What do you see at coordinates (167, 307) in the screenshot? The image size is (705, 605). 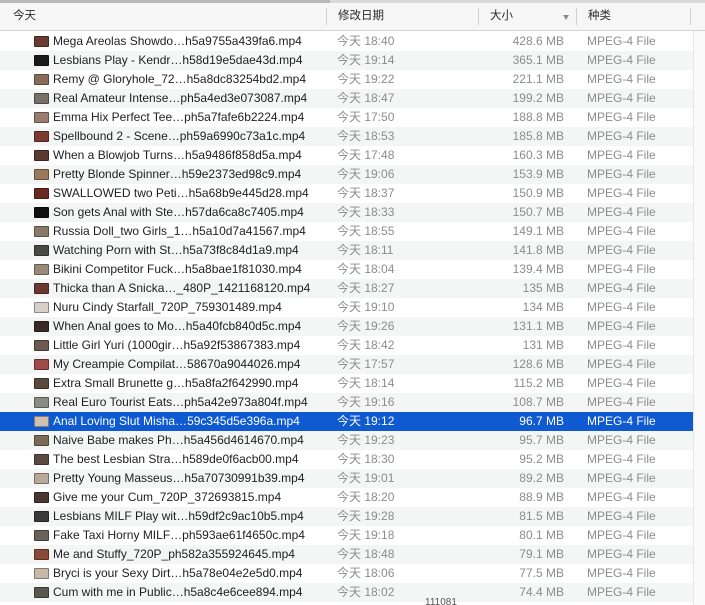 I see `file-name: Nuru Cindy Starfall_720P_759301489.mp4` at bounding box center [167, 307].